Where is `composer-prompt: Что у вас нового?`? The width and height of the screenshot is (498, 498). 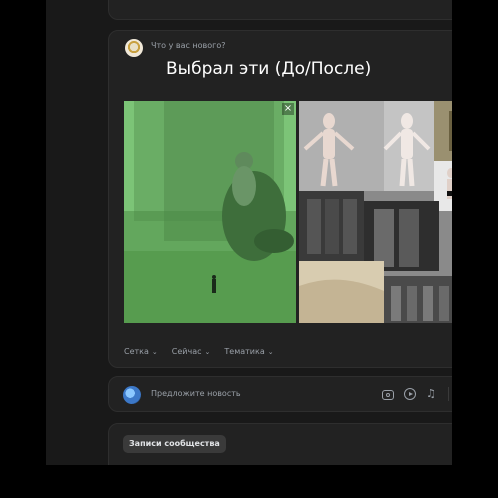 composer-prompt: Что у вас нового? is located at coordinates (188, 45).